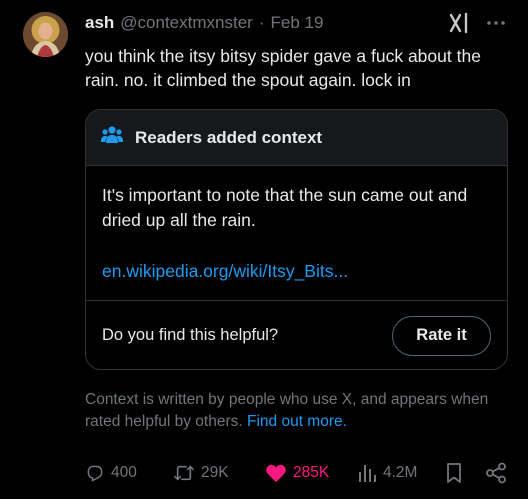 This screenshot has height=499, width=528. I want to click on views-count: 4.2M, so click(400, 472).